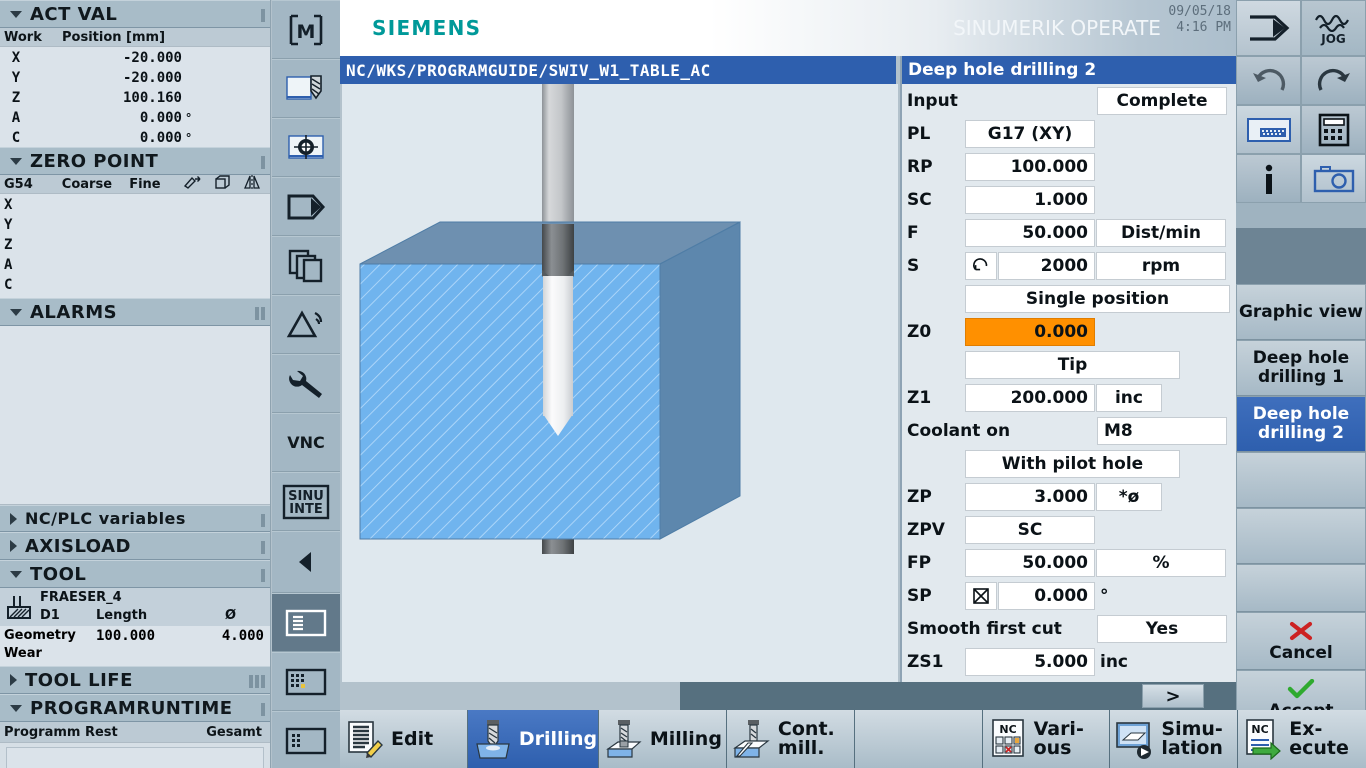 This screenshot has width=1366, height=768. I want to click on undo-icon, so click(1268, 80).